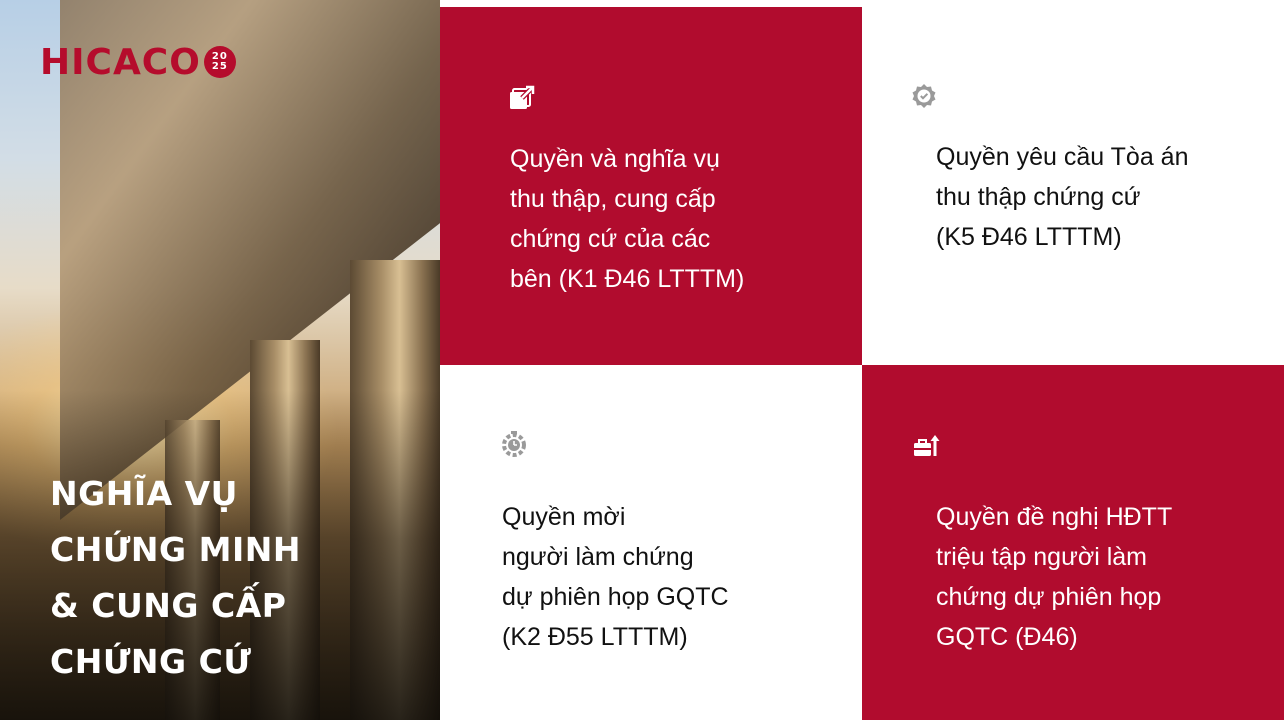 Image resolution: width=1284 pixels, height=720 pixels. I want to click on badge-check-icon, so click(924, 96).